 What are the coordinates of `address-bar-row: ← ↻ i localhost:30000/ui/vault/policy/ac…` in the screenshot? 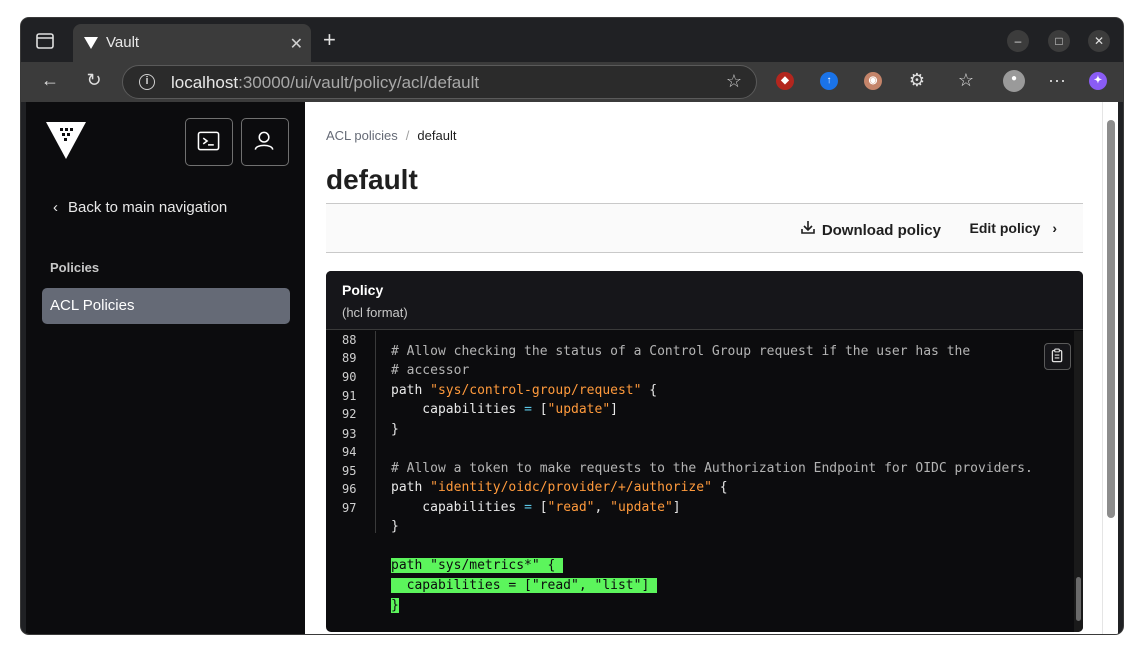 It's located at (572, 82).